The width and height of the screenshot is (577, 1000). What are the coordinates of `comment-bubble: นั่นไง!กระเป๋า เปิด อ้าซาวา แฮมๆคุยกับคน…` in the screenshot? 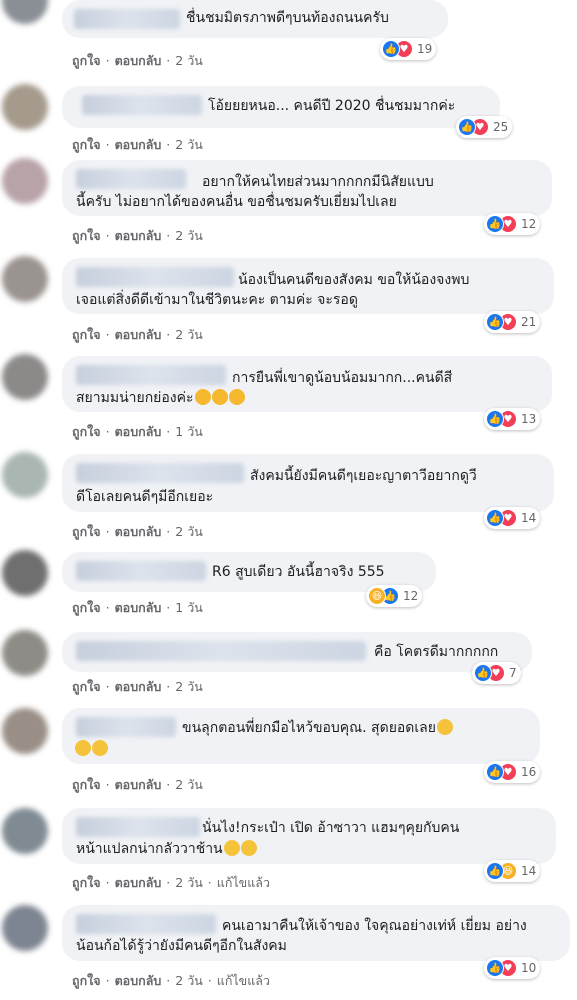 It's located at (309, 836).